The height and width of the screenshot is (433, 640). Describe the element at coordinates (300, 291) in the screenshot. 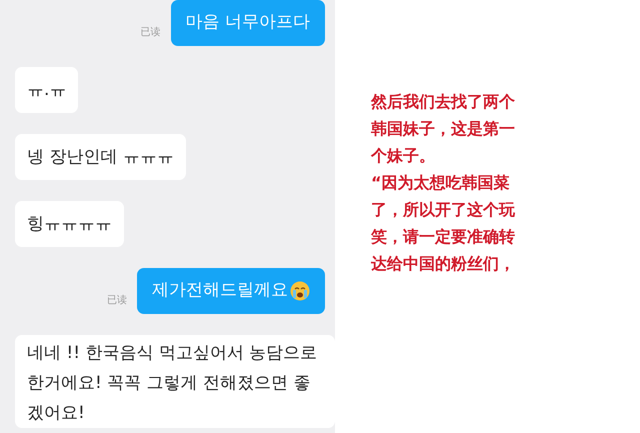

I see `crying-emoji-icon` at that location.